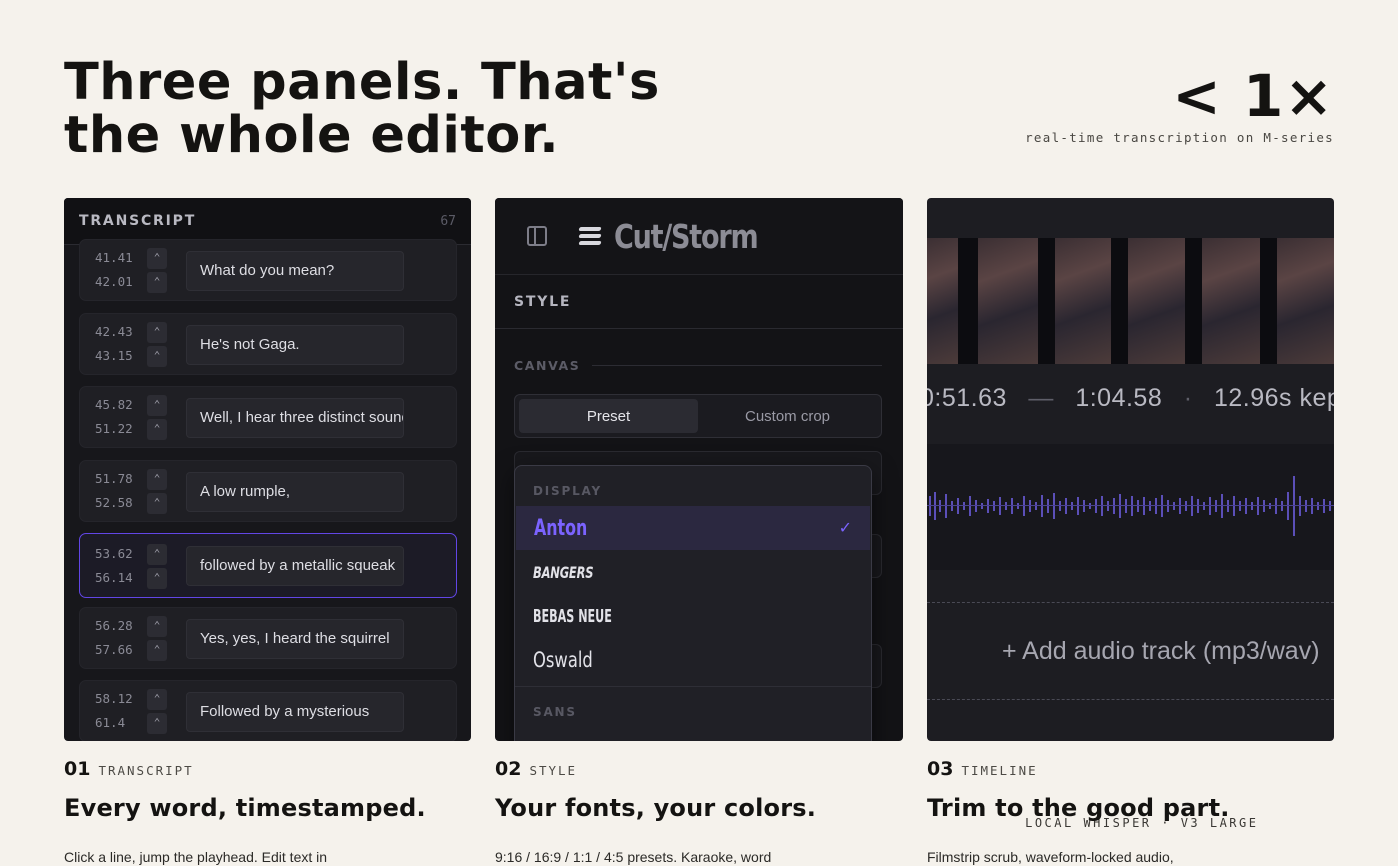 The image size is (1398, 866). What do you see at coordinates (686, 236) in the screenshot?
I see `app-logo: Cut/Storm` at bounding box center [686, 236].